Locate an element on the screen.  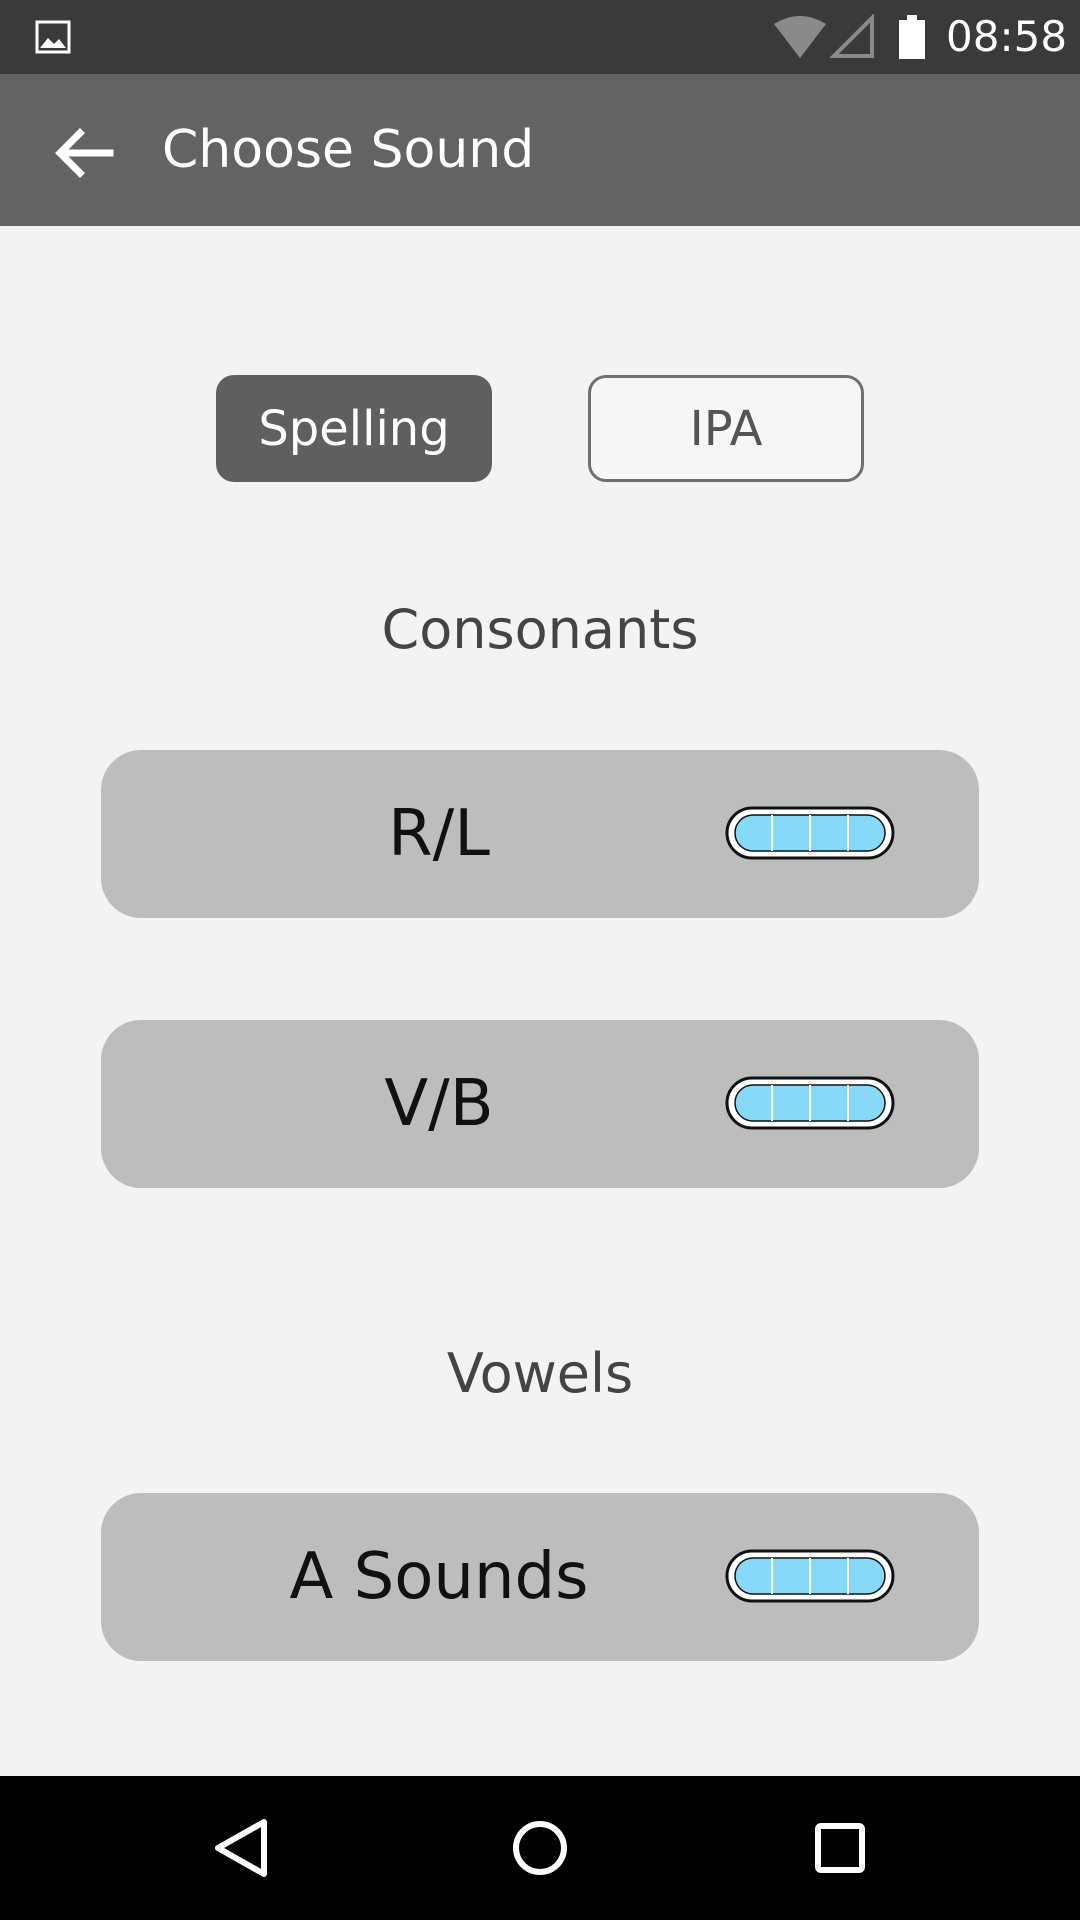
battery-icon is located at coordinates (912, 37).